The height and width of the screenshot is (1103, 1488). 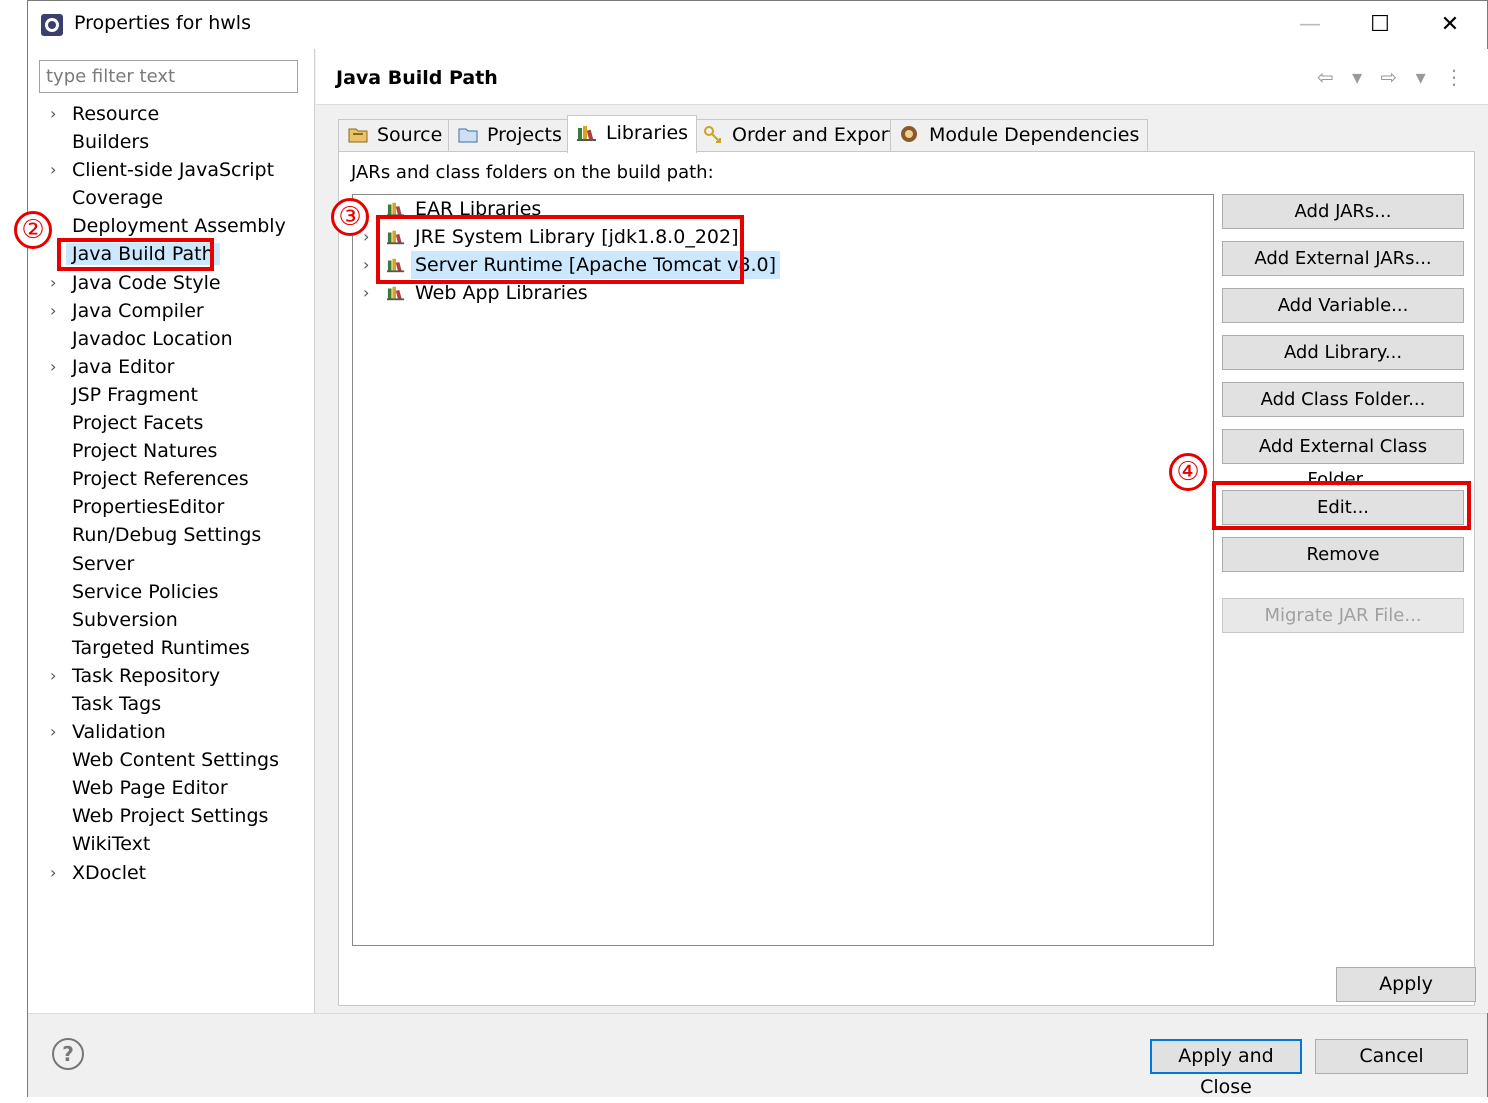 I want to click on nav-item: Coverage, so click(x=171, y=198).